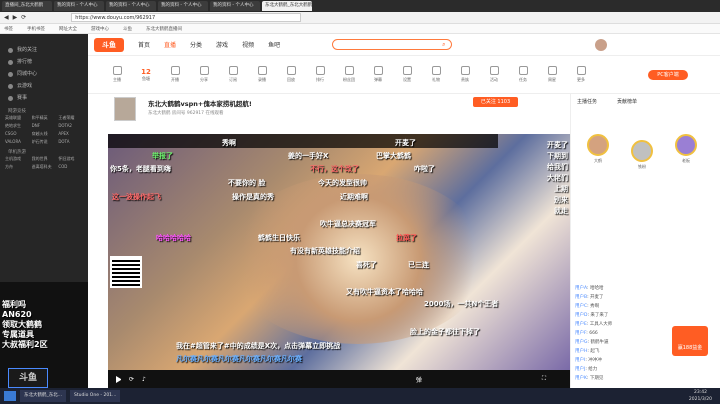  I want to click on rank-card: 老板, so click(686, 149).